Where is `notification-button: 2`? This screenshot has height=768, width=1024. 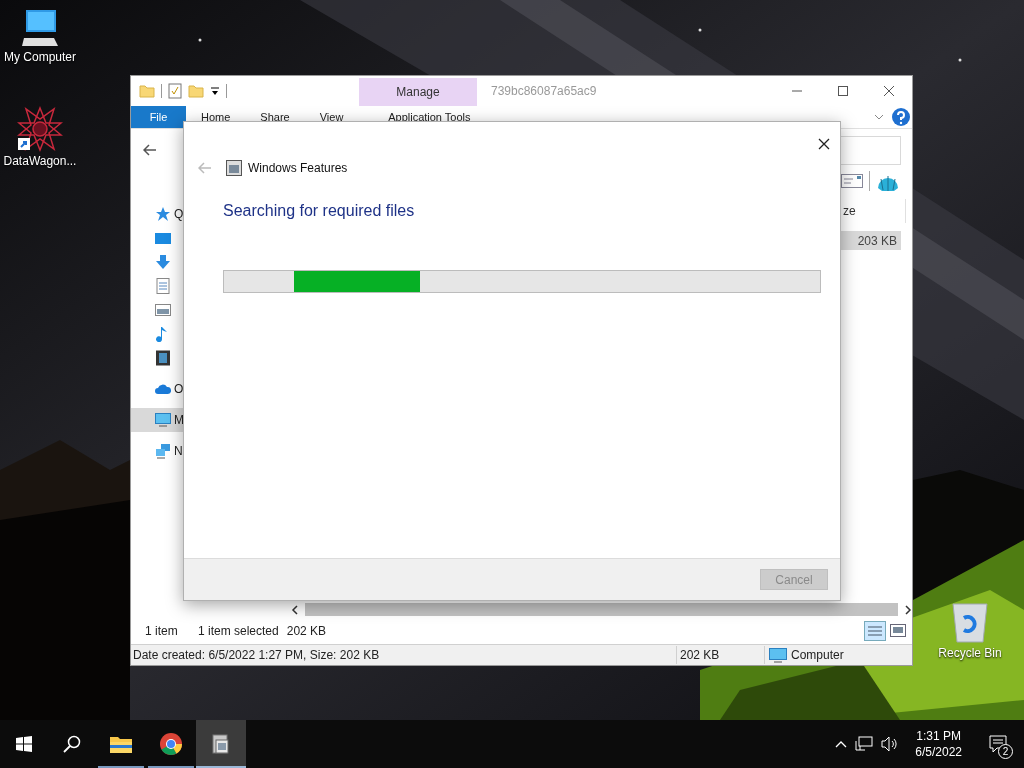 notification-button: 2 is located at coordinates (998, 744).